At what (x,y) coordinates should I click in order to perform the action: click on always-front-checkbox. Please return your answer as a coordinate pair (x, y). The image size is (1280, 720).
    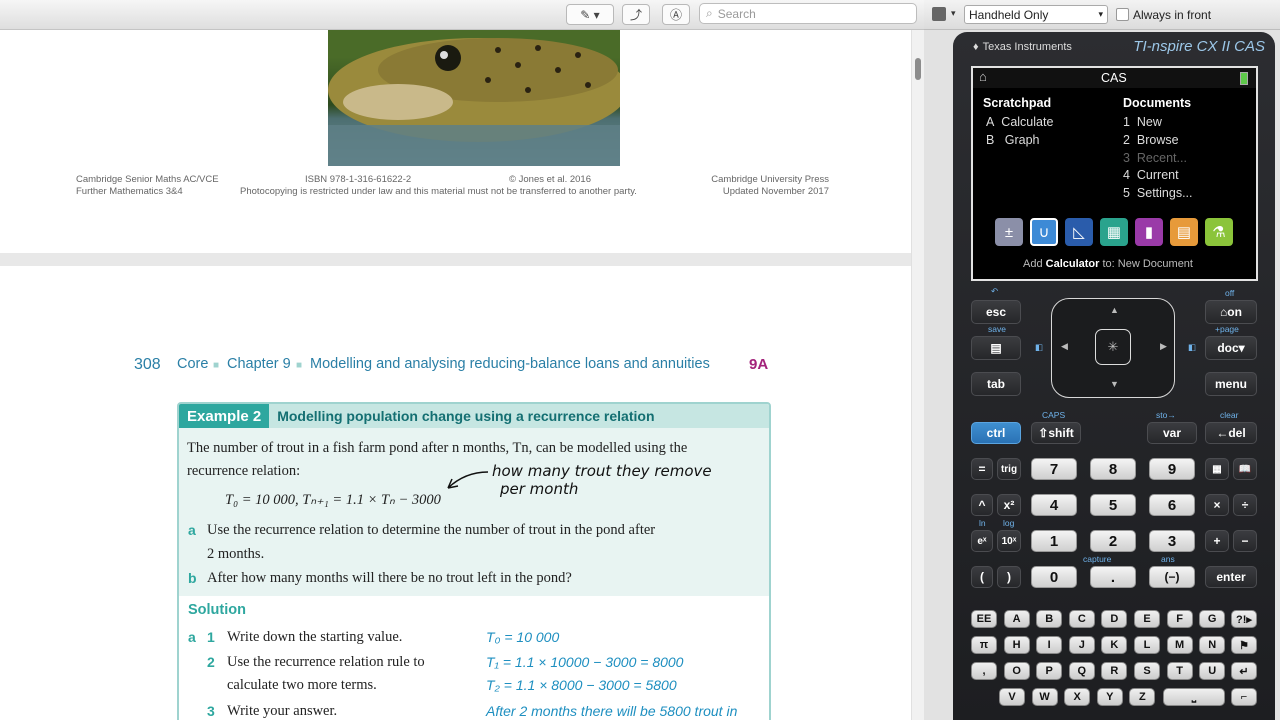
    Looking at the image, I should click on (1122, 14).